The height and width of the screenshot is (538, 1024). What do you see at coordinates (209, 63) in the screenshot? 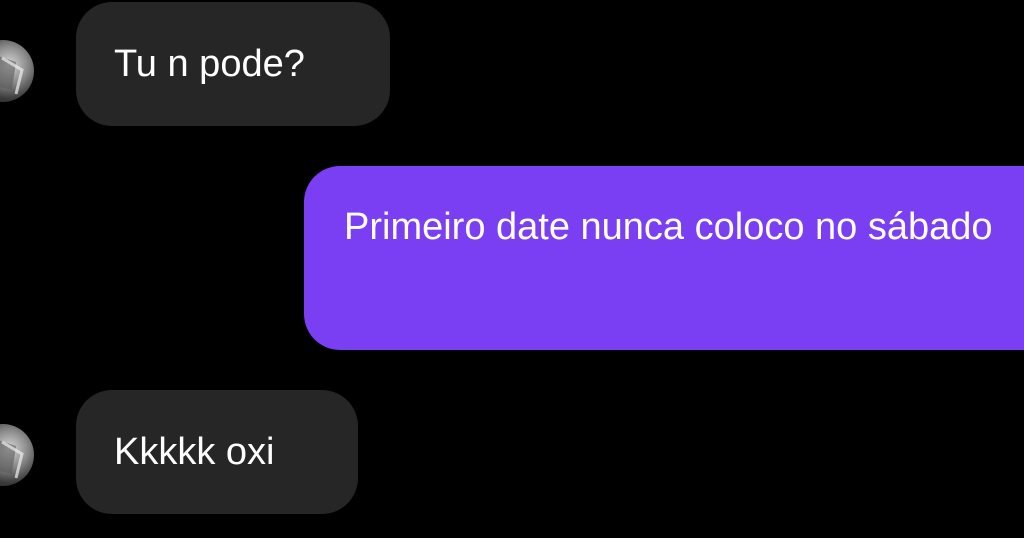
I see `message-text: Tu n pode?` at bounding box center [209, 63].